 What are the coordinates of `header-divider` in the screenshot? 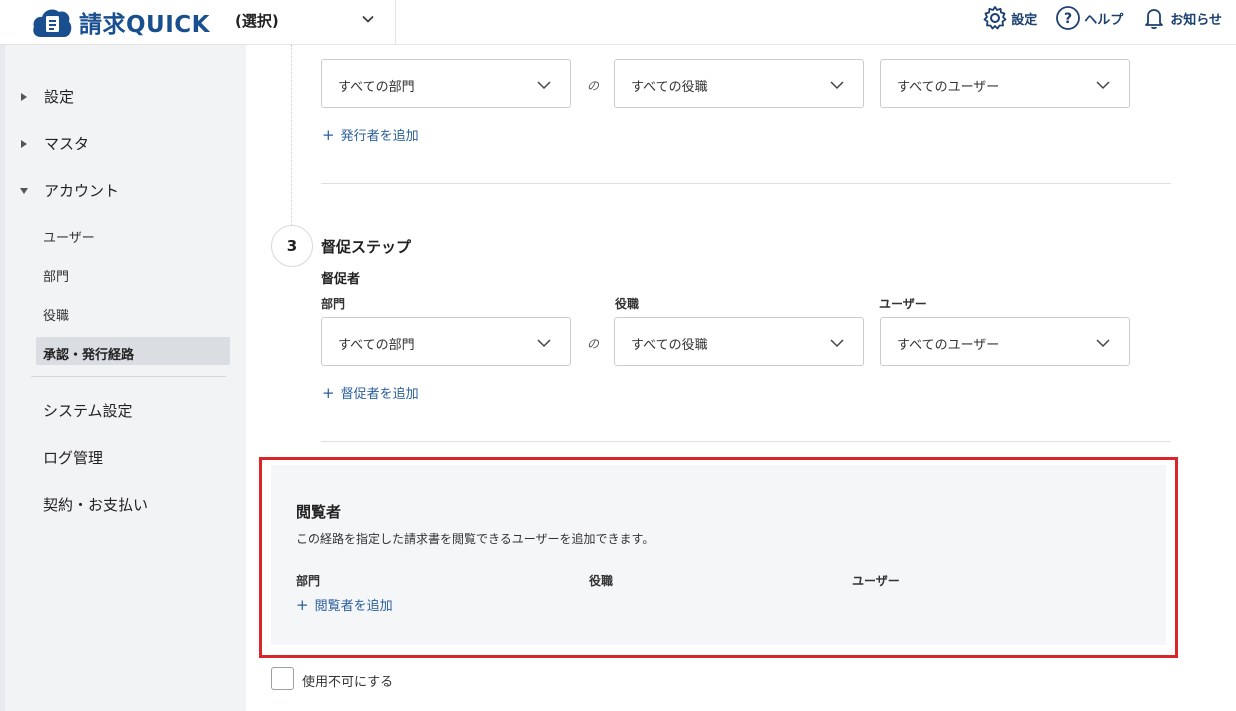 It's located at (395, 22).